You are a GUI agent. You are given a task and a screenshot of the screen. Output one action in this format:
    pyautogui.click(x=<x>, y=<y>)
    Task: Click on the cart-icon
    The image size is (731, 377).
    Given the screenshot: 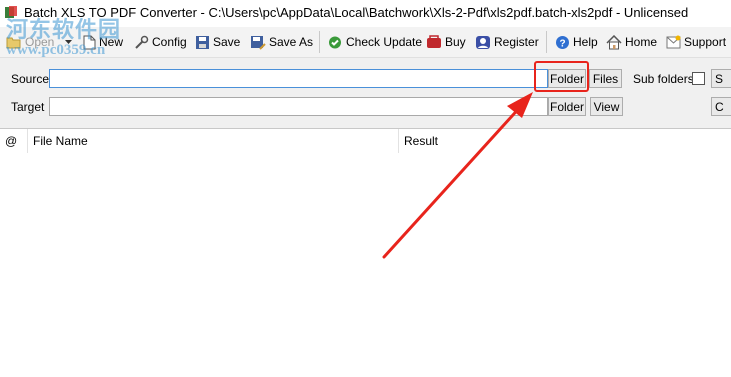 What is the action you would take?
    pyautogui.click(x=434, y=41)
    